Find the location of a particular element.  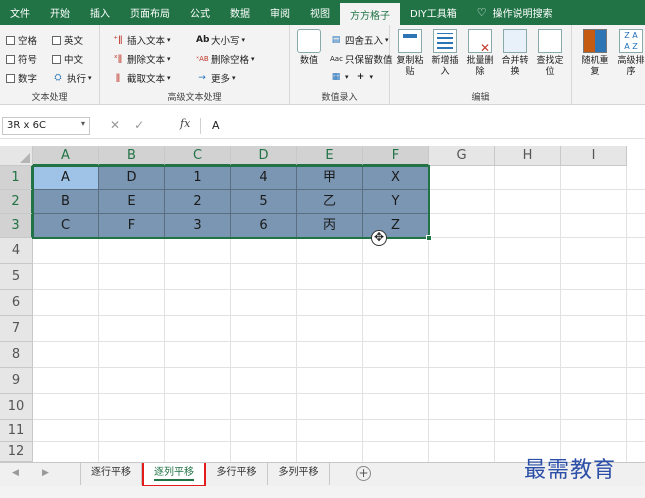

table-cell: 丙 is located at coordinates (330, 226).